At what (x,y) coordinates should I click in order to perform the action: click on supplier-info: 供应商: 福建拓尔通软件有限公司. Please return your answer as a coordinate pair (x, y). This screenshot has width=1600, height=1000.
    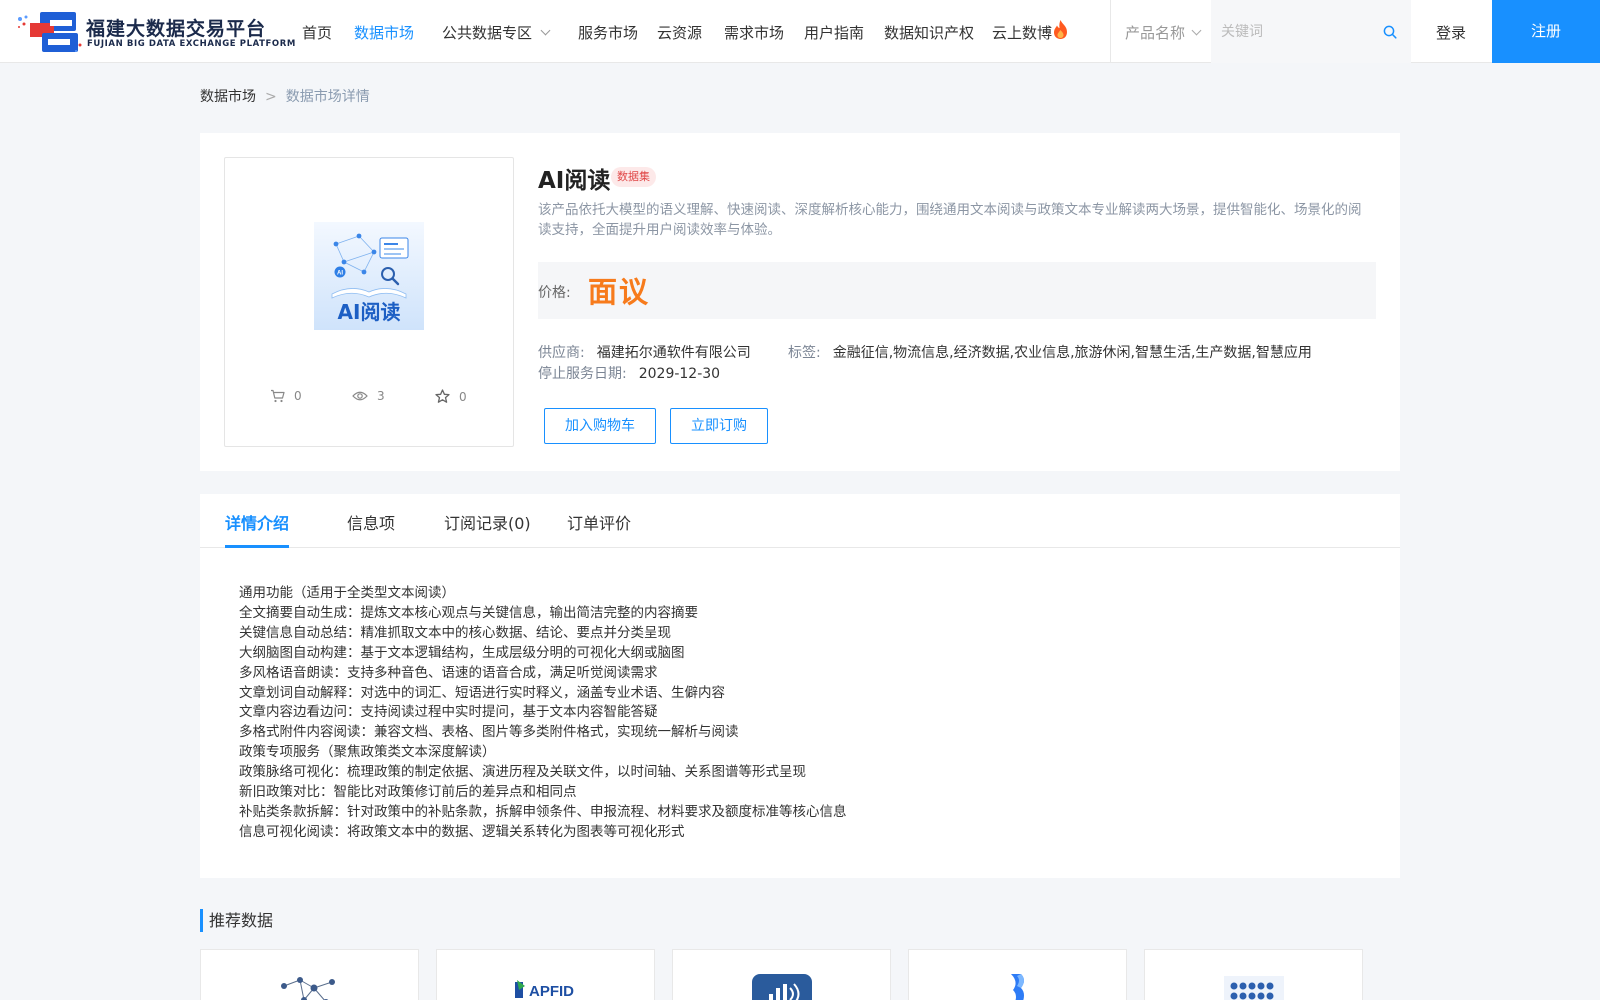
    Looking at the image, I should click on (644, 352).